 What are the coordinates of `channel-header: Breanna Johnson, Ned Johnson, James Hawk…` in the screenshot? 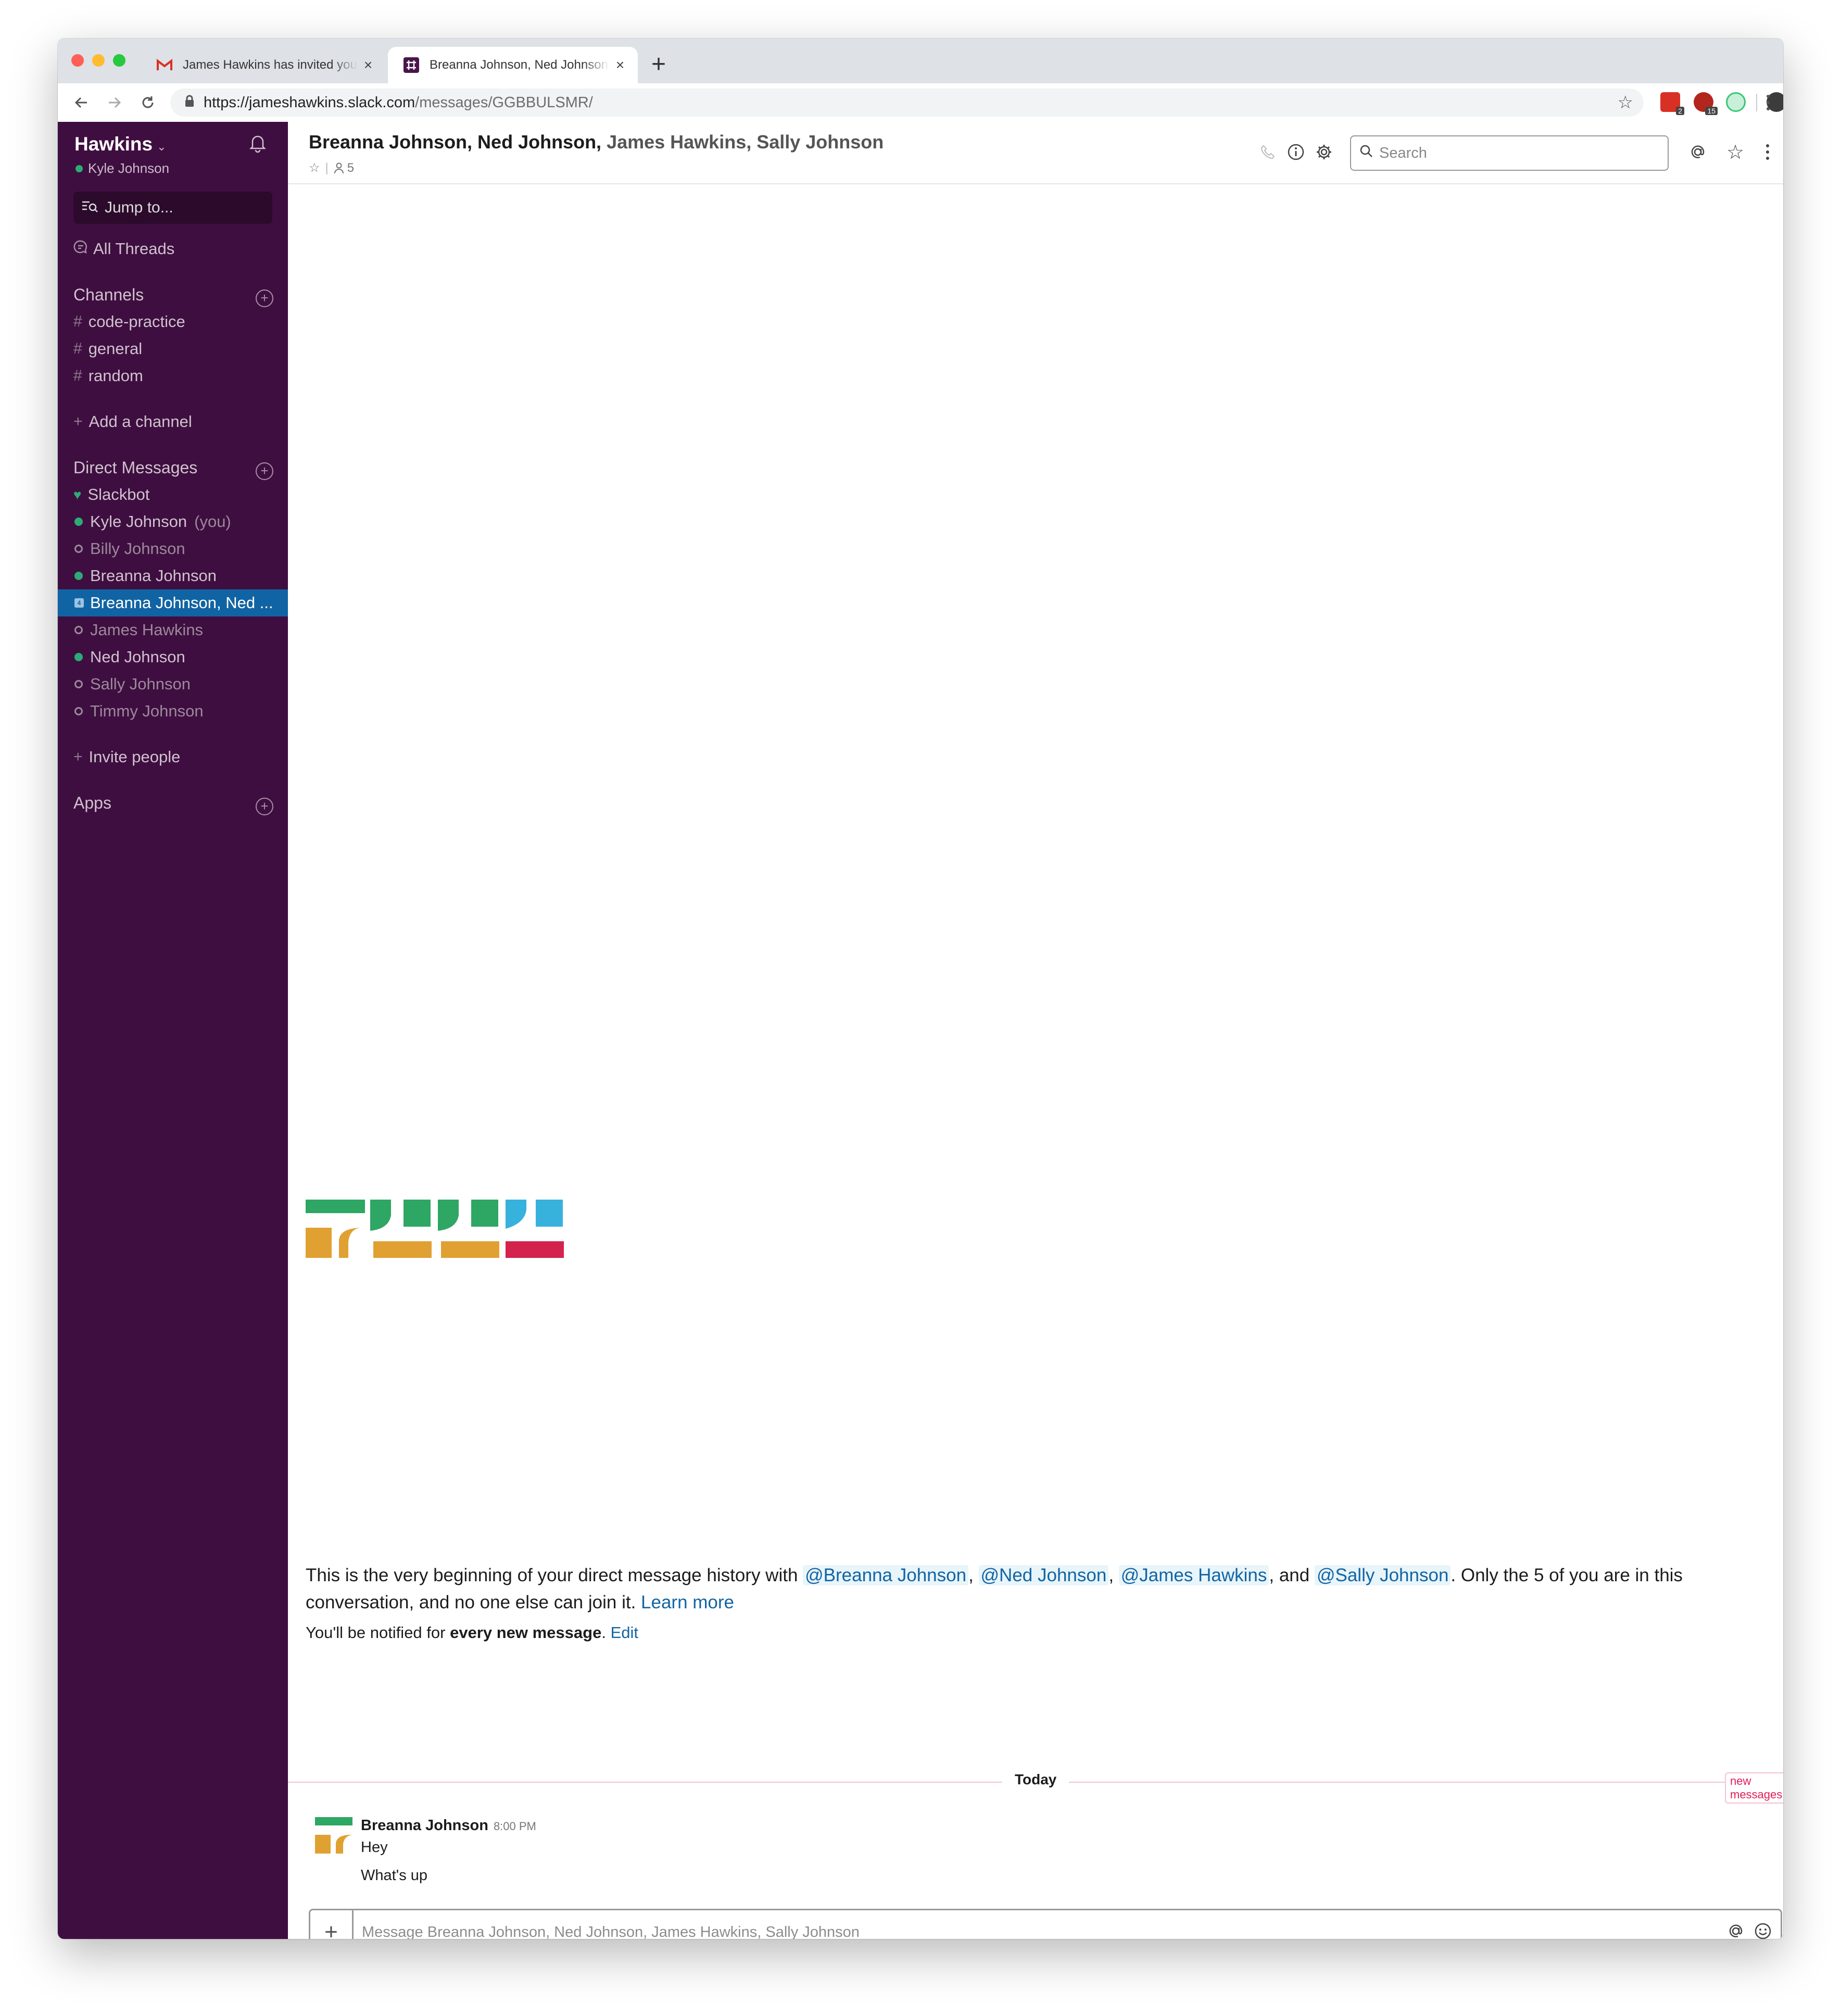 It's located at (1036, 153).